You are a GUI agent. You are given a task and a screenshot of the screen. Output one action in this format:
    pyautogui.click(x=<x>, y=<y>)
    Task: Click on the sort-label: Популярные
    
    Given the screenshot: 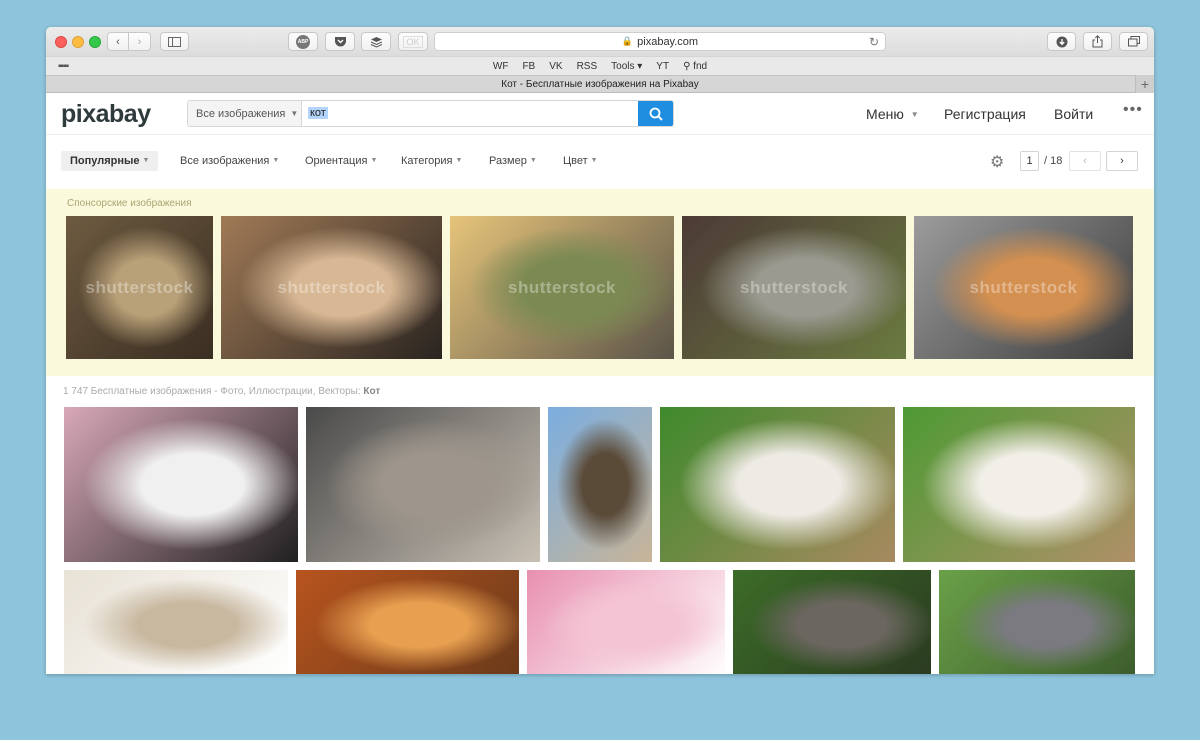 What is the action you would take?
    pyautogui.click(x=105, y=161)
    